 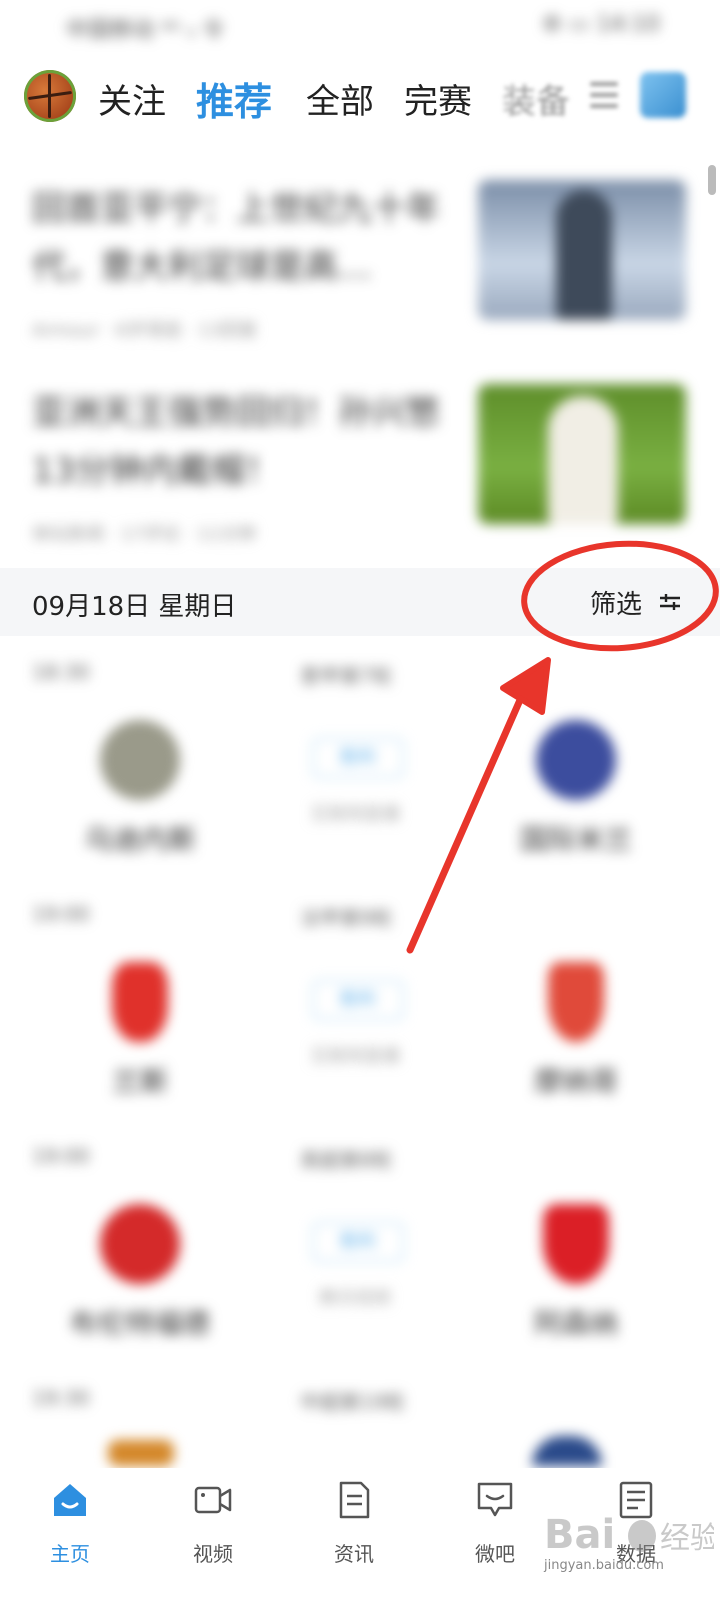 I want to click on tab-all: 全部, so click(x=340, y=98).